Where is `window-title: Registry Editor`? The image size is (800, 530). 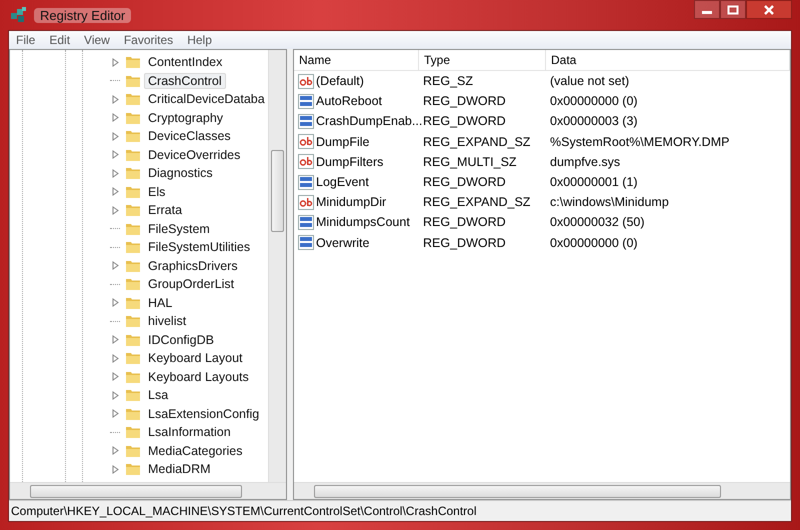
window-title: Registry Editor is located at coordinates (83, 15).